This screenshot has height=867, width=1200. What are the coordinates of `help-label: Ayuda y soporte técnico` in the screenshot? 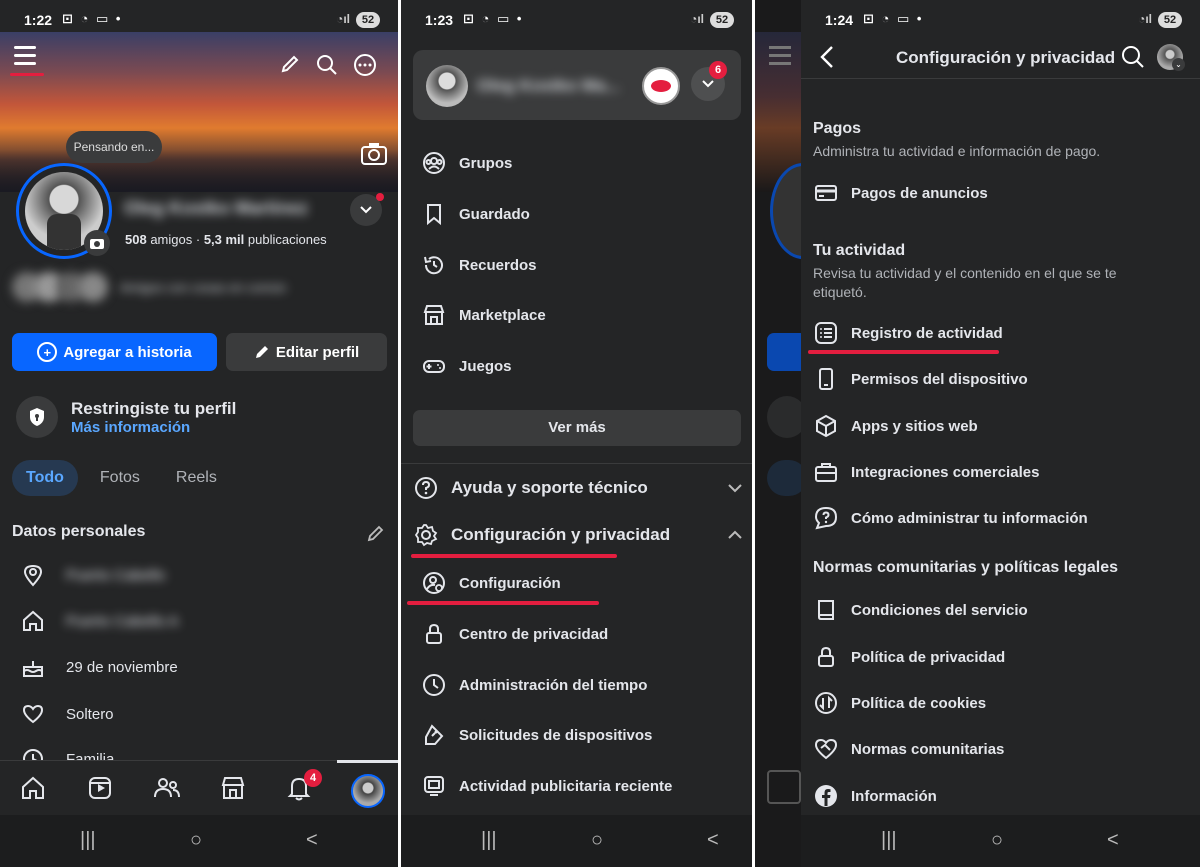 It's located at (549, 487).